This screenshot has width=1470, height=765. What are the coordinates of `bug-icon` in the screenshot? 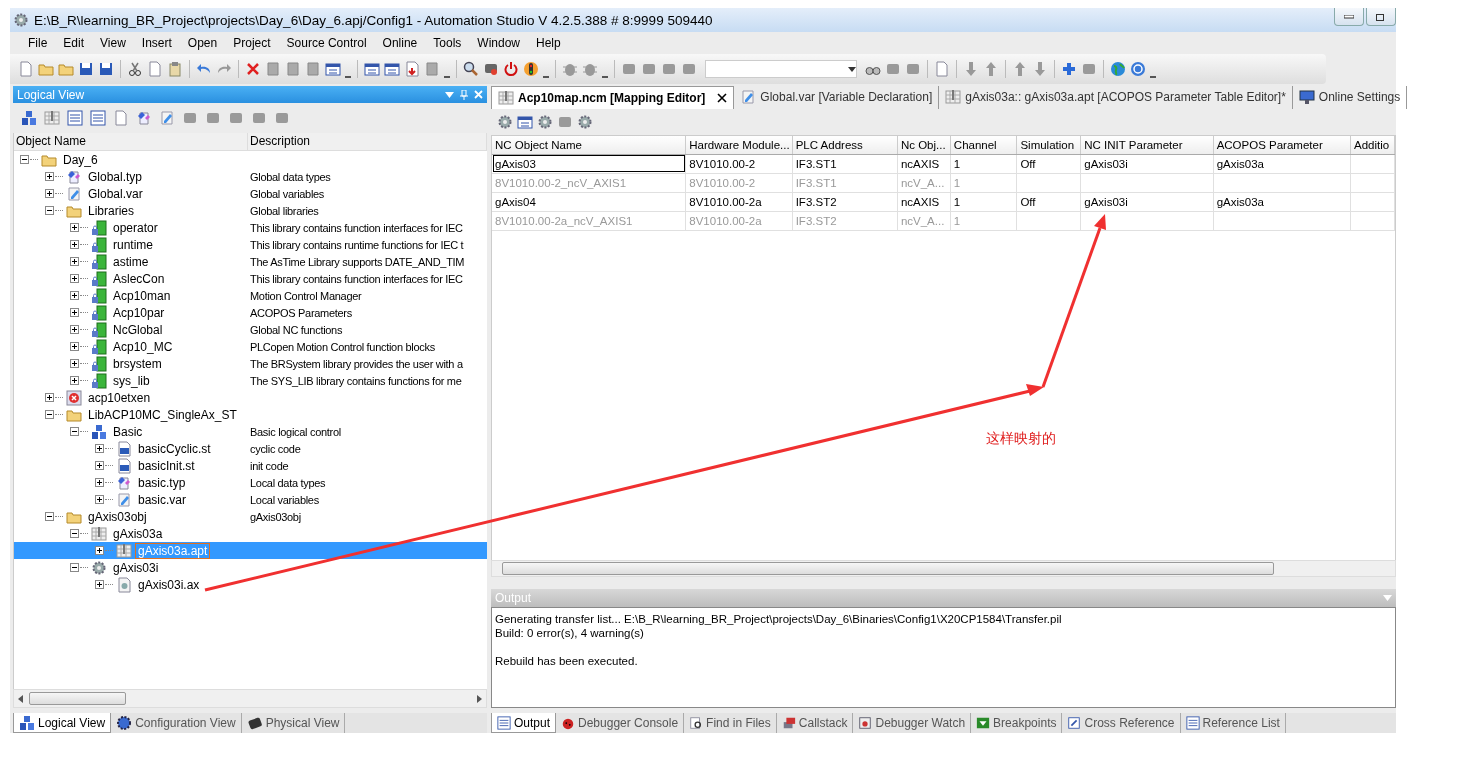 It's located at (570, 69).